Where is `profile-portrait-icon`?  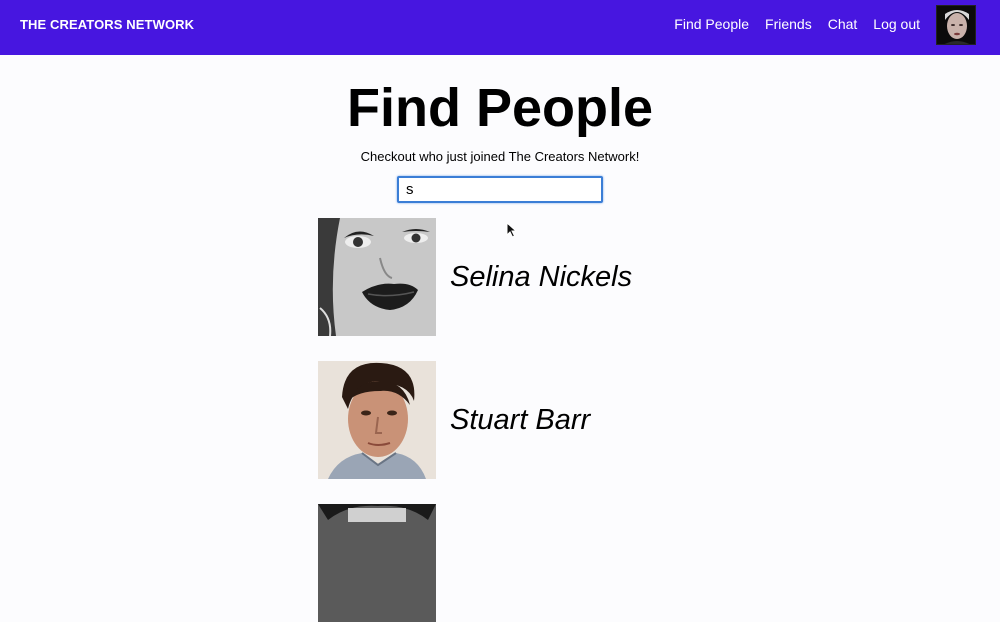 profile-portrait-icon is located at coordinates (956, 25).